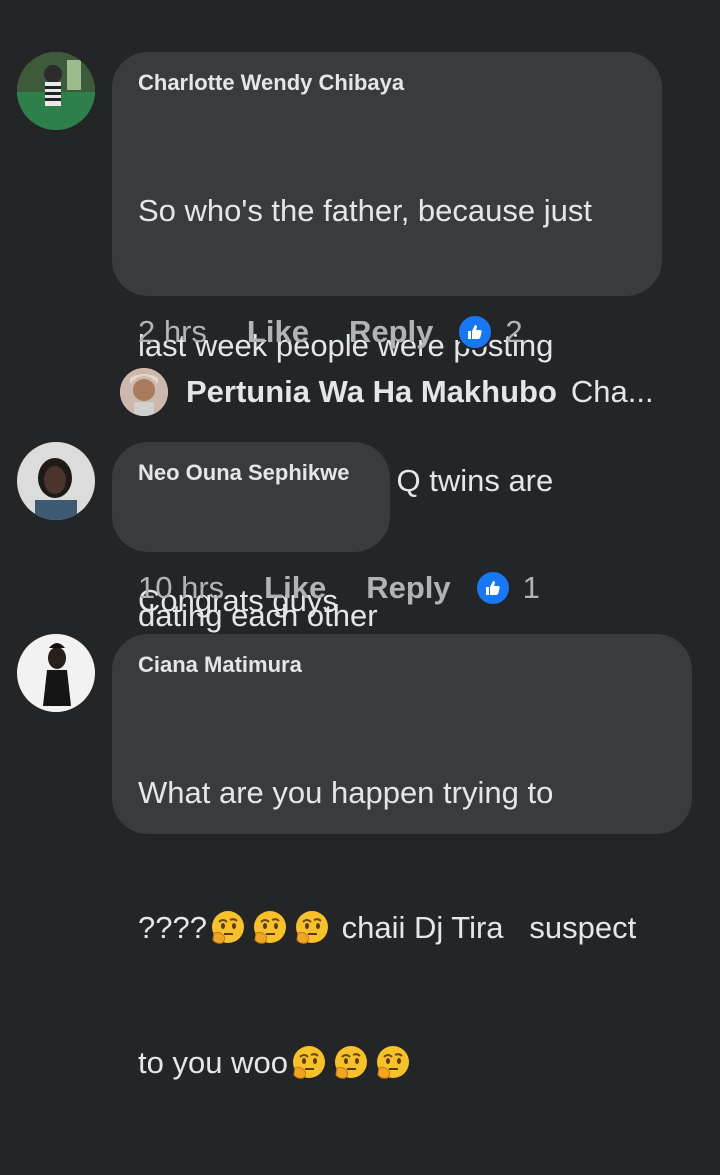 Image resolution: width=720 pixels, height=1175 pixels. I want to click on reactions: 2, so click(490, 332).